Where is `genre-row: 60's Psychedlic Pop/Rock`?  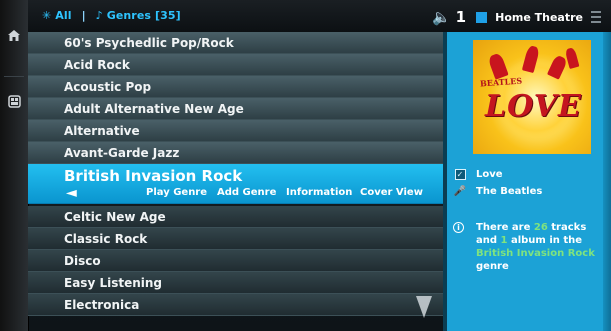 genre-row: 60's Psychedlic Pop/Rock is located at coordinates (235, 43).